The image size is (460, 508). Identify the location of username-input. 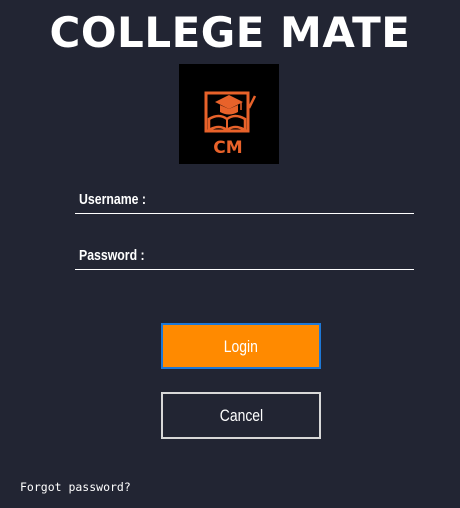
(286, 202).